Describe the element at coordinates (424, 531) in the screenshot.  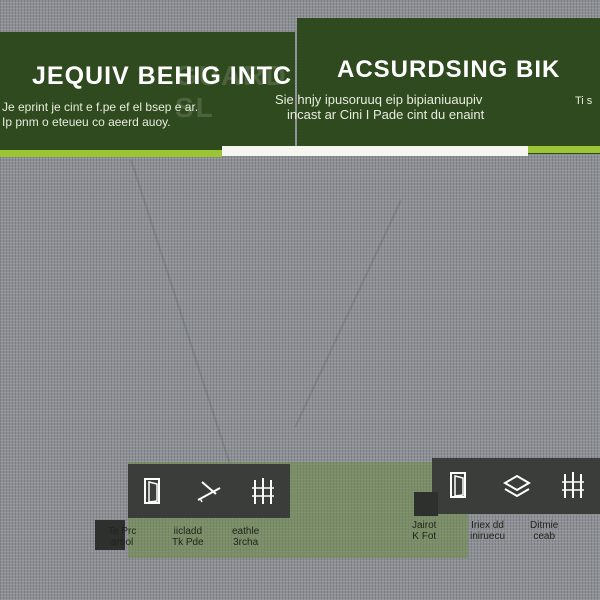
I see `right-label-1: Jairot K Fot` at that location.